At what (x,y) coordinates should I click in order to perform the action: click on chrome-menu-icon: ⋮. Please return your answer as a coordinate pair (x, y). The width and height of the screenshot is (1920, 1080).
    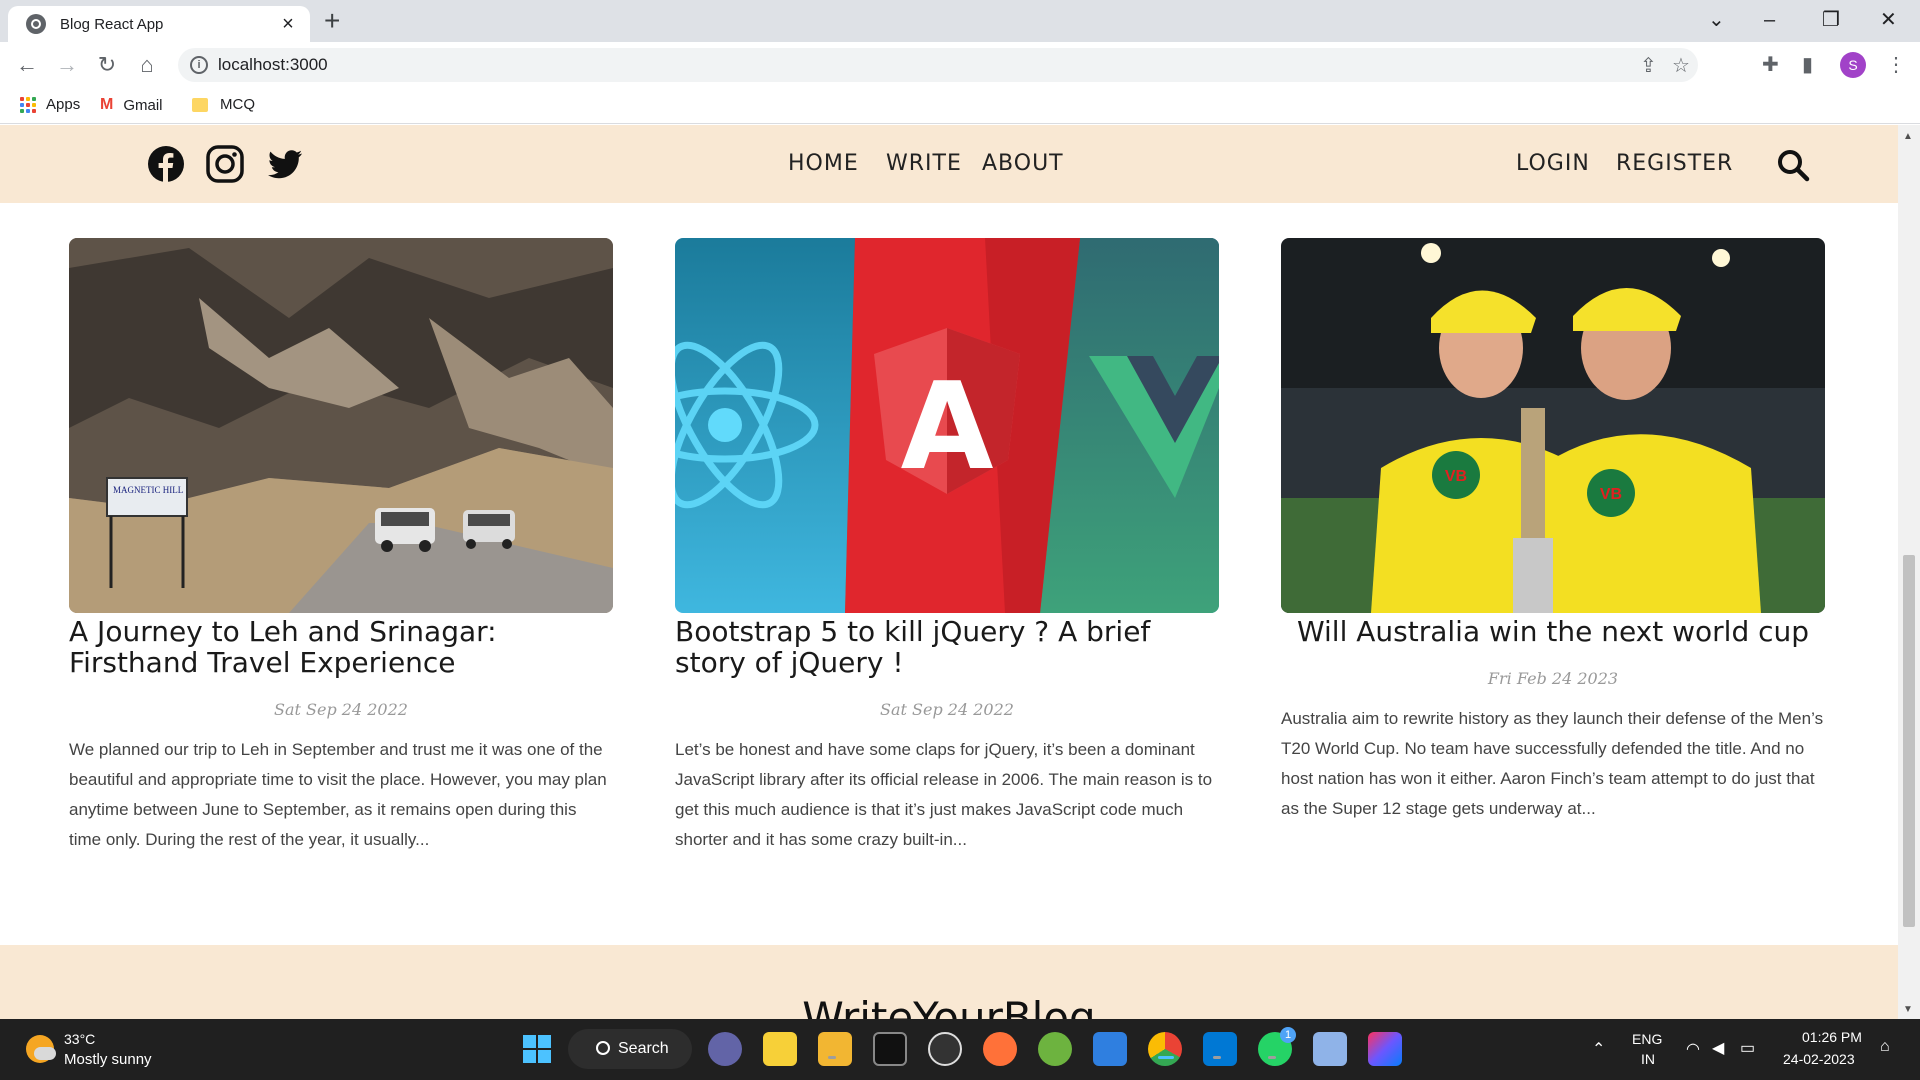
    Looking at the image, I should click on (1896, 64).